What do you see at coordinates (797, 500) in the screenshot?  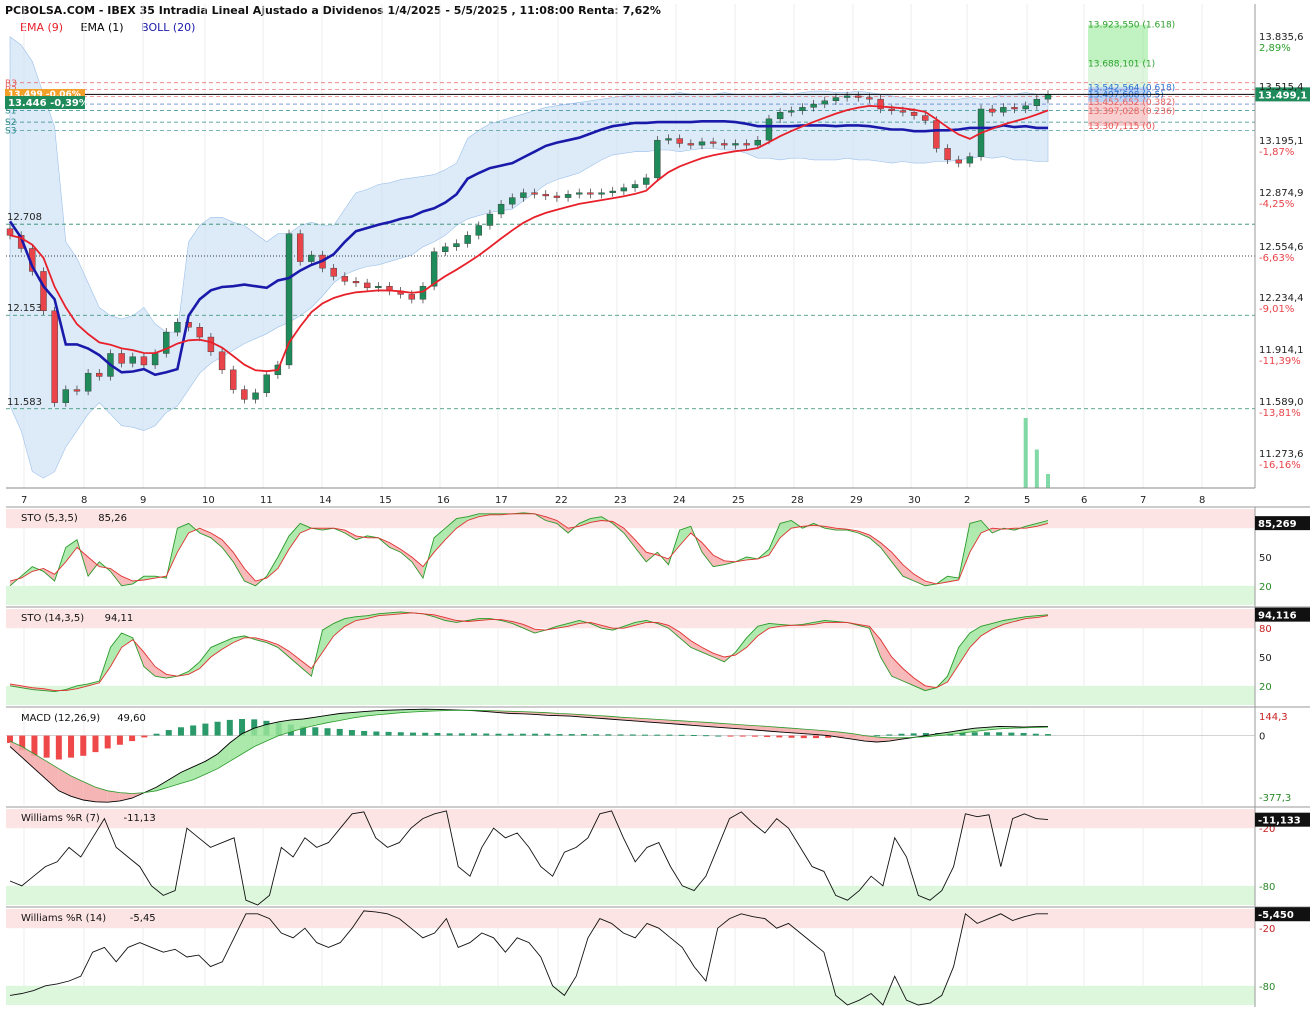 I see `x-tick-13: 28` at bounding box center [797, 500].